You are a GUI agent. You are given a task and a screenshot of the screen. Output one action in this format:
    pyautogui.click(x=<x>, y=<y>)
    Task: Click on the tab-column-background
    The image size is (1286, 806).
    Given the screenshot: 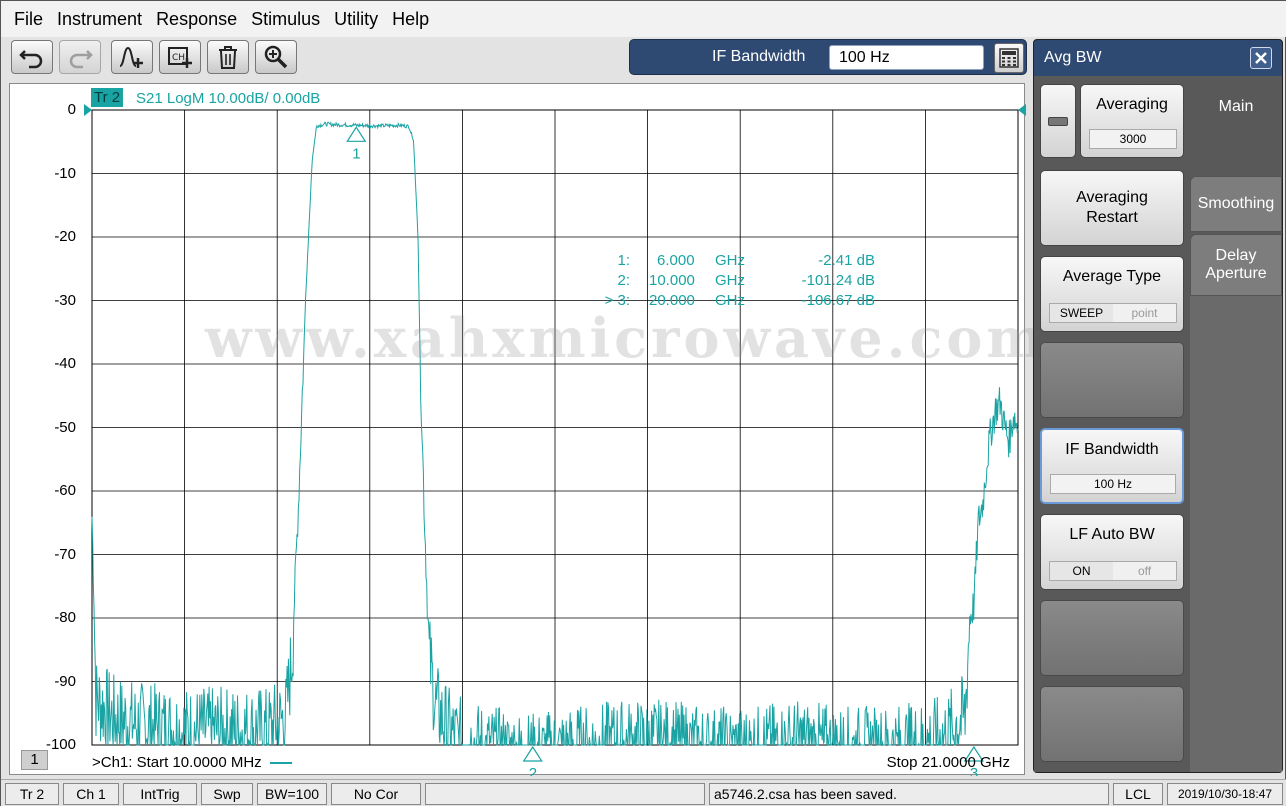 What is the action you would take?
    pyautogui.click(x=1236, y=534)
    